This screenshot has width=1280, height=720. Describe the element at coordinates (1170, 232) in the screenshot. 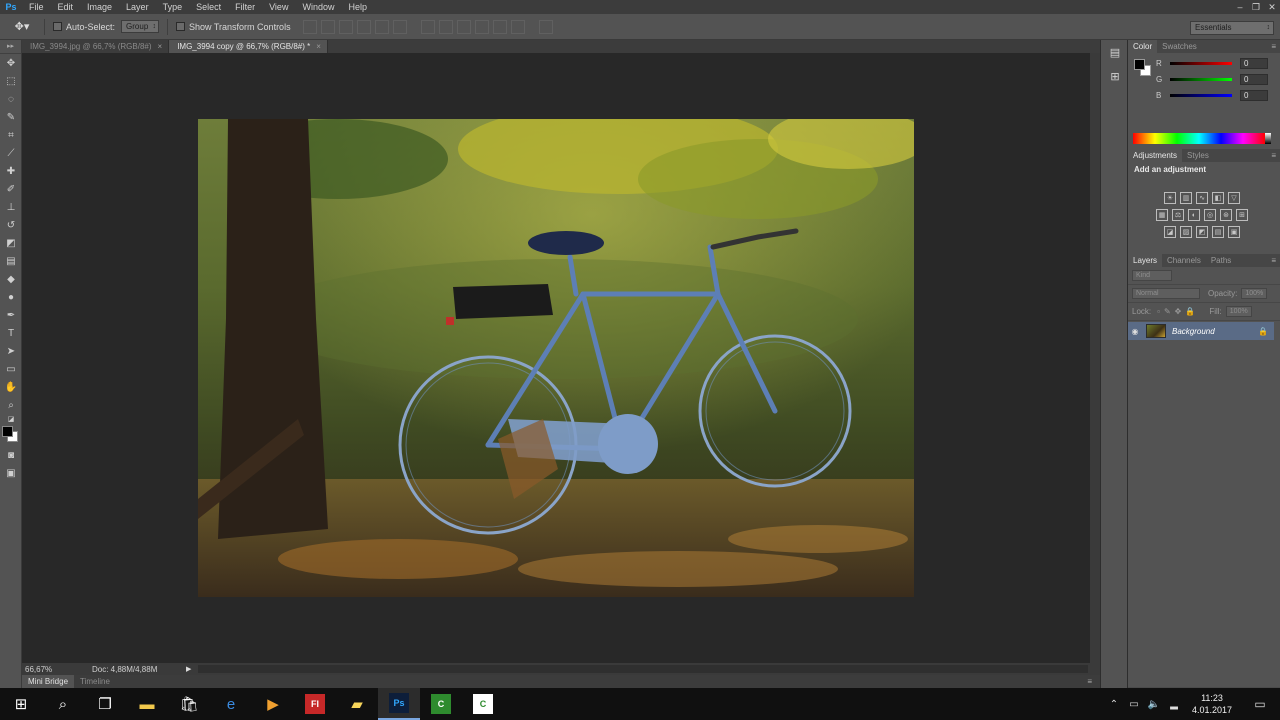

I see `invert-icon: ◪` at that location.